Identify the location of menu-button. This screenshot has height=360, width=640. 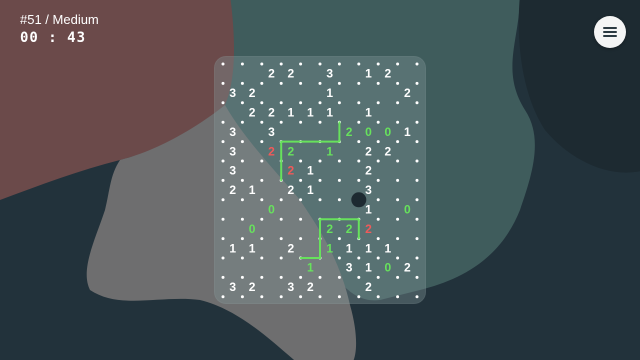
(610, 32).